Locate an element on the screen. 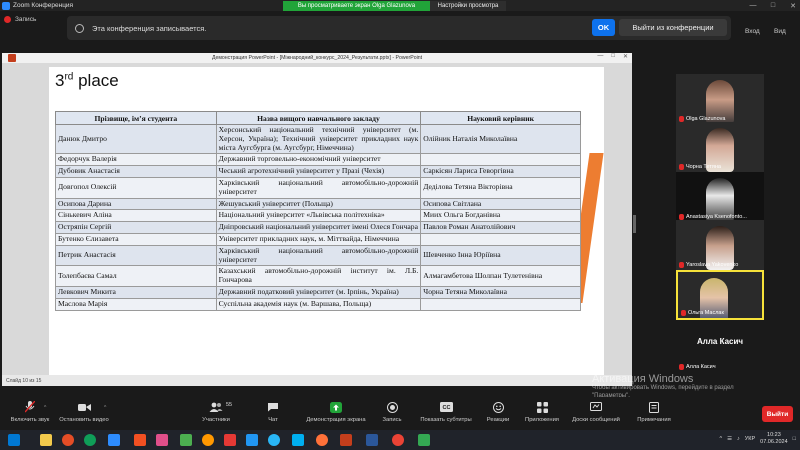 The image size is (800, 450). enter-menu: Вход is located at coordinates (752, 31).